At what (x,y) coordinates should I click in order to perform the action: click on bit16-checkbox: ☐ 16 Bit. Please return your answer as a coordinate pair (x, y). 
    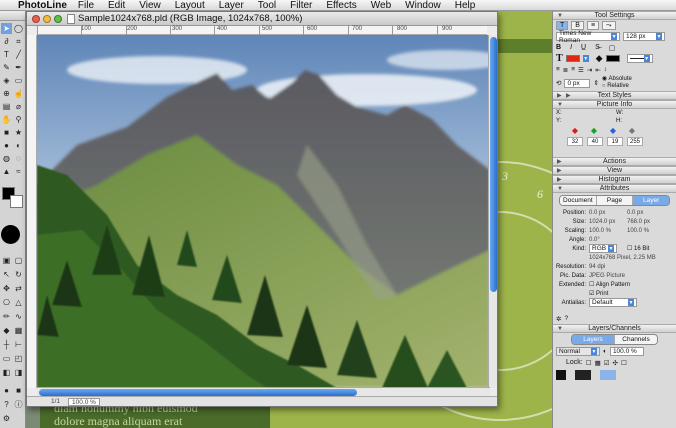
    Looking at the image, I should click on (638, 248).